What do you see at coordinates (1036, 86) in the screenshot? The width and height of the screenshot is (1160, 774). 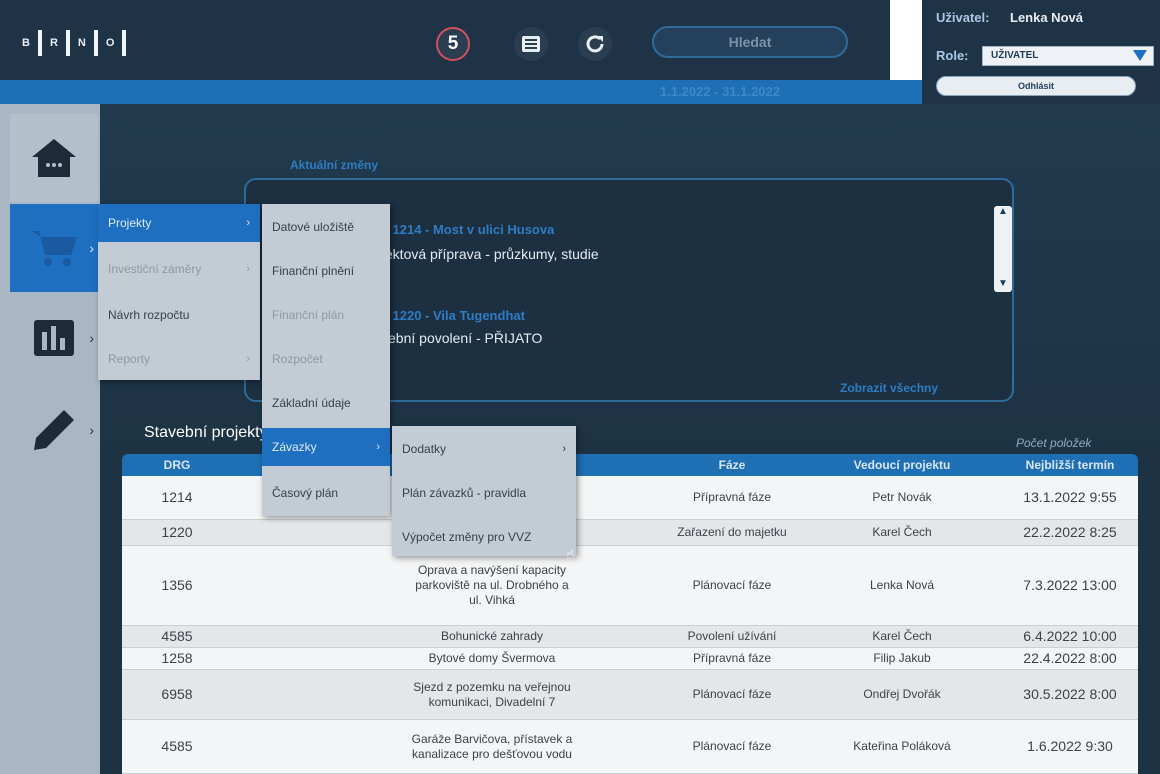 I see `logout-button: Odhlásit` at bounding box center [1036, 86].